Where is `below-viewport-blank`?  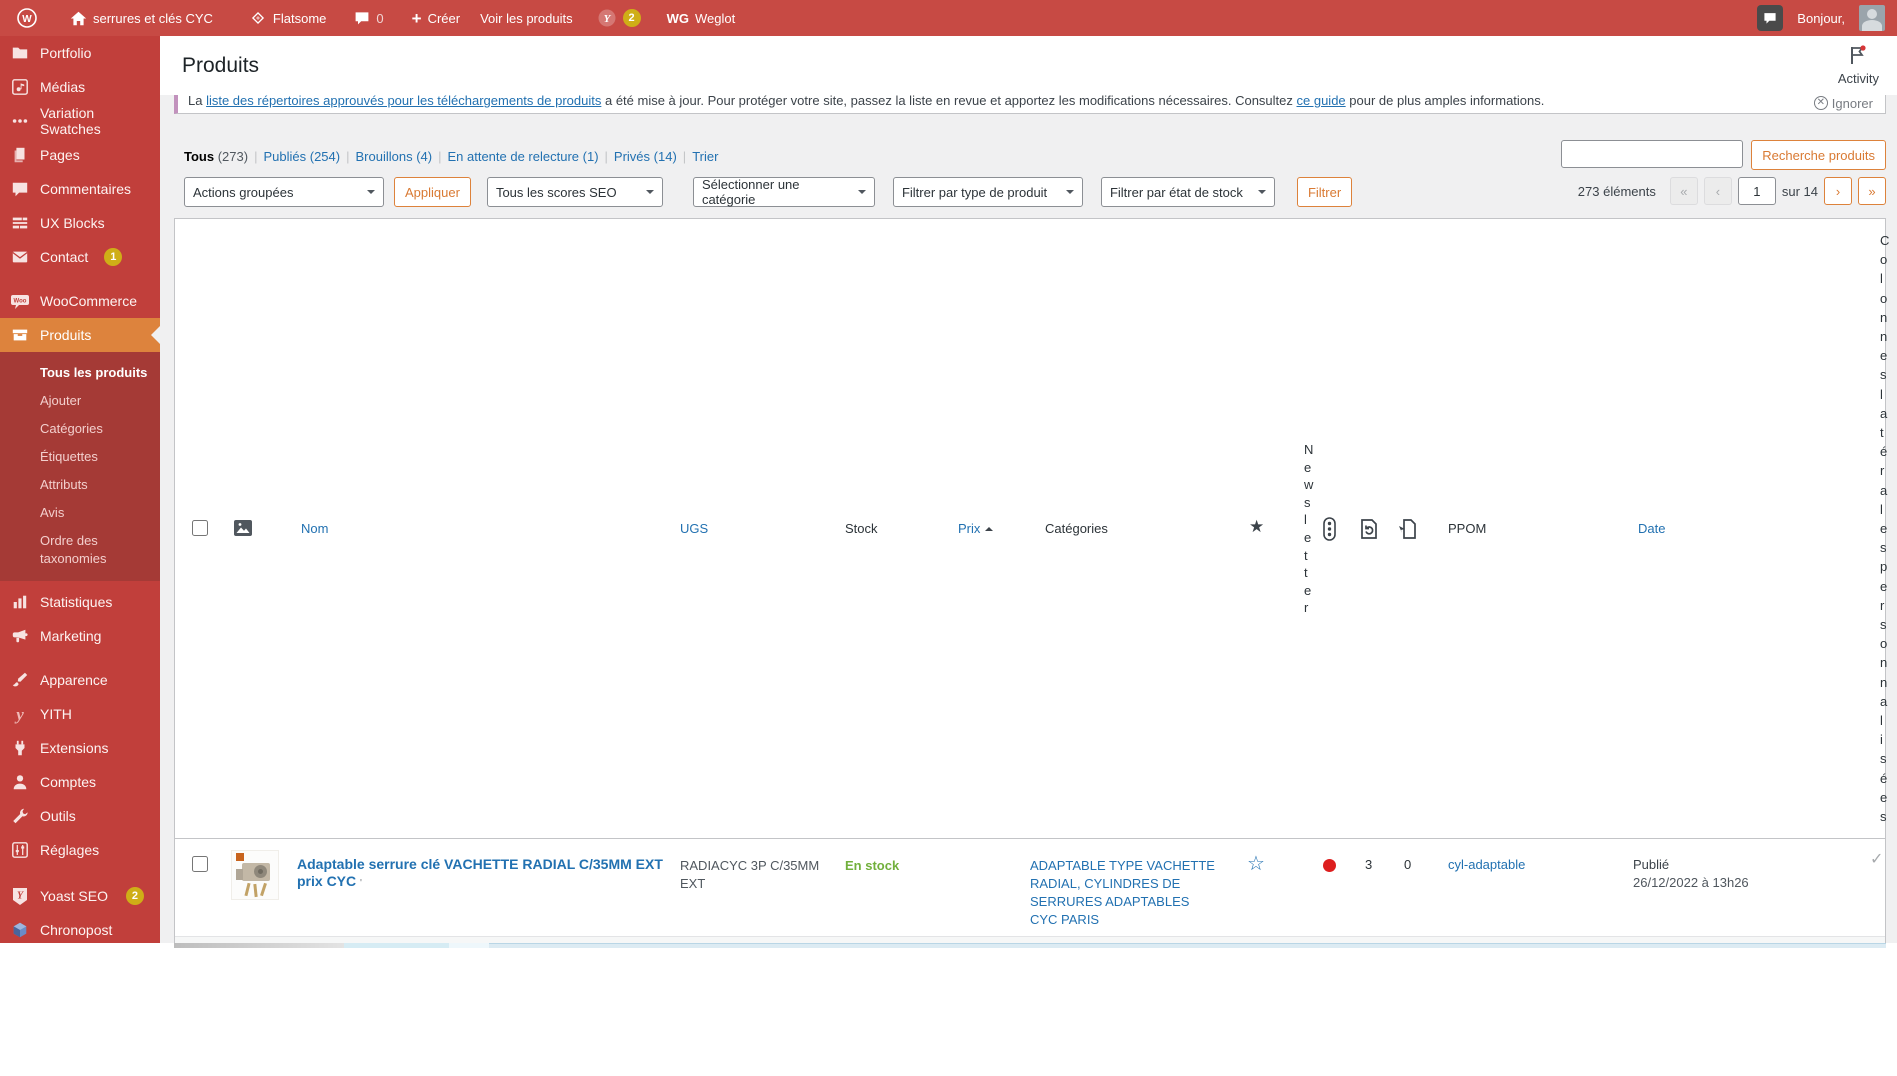 below-viewport-blank is located at coordinates (948, 1012).